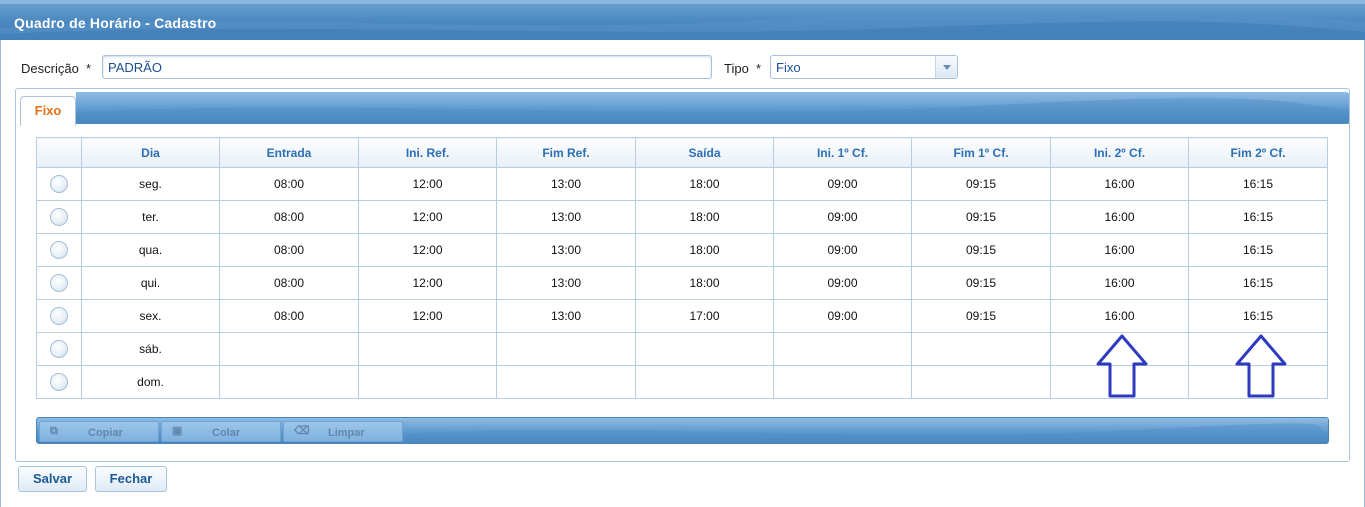  Describe the element at coordinates (704, 316) in the screenshot. I see `cell-saida: 17:00` at that location.